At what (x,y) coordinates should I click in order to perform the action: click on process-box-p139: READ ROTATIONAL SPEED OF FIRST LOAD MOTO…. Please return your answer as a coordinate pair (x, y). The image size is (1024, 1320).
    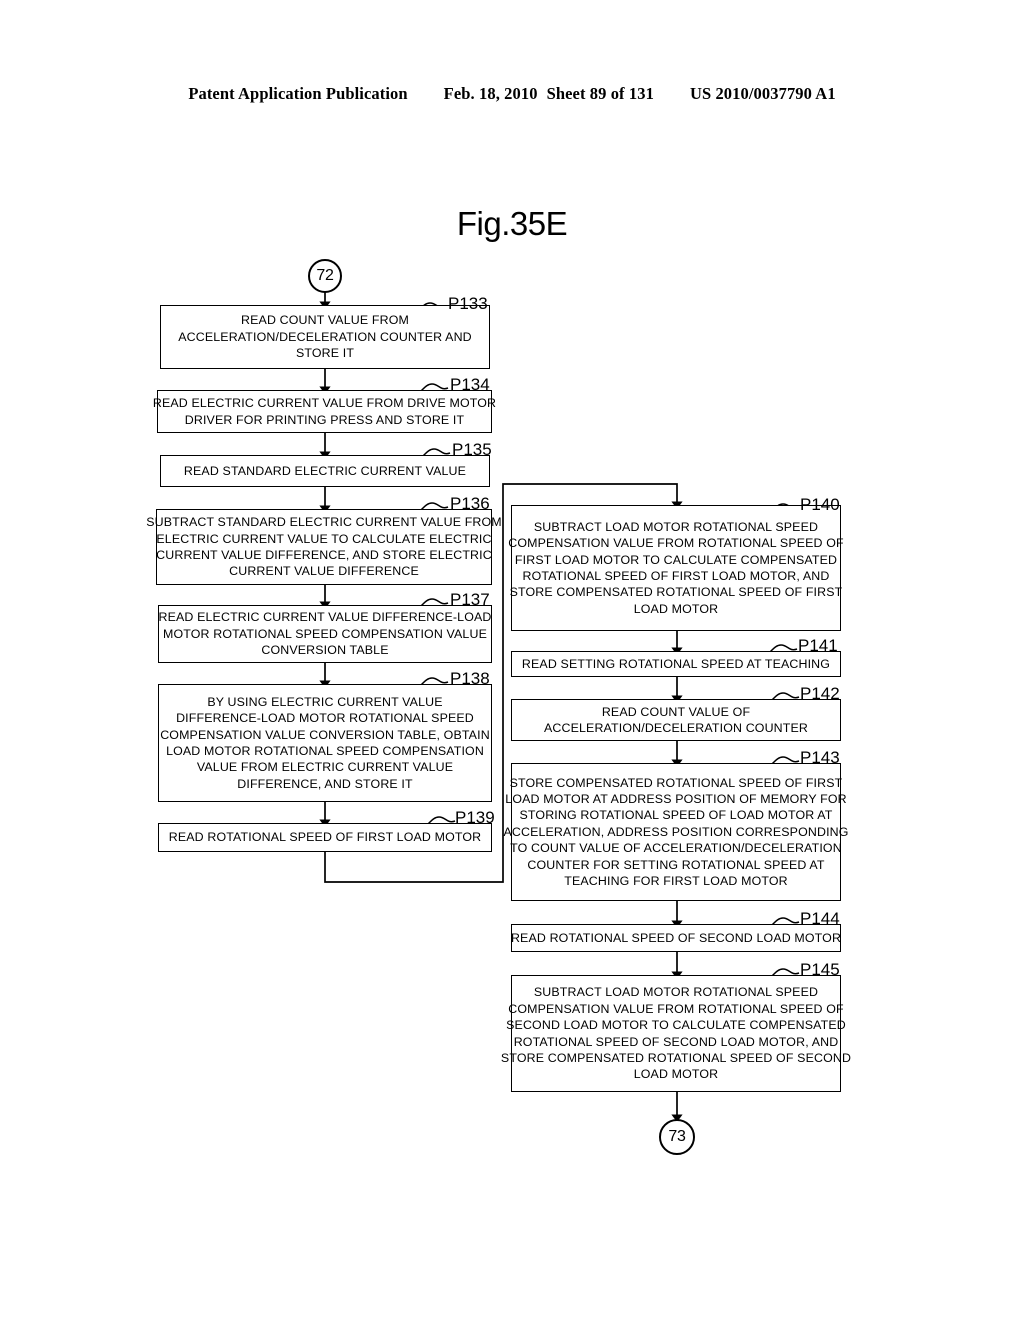
    Looking at the image, I should click on (325, 837).